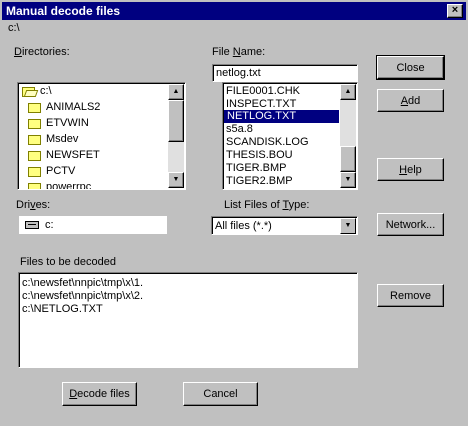 The height and width of the screenshot is (426, 468). What do you see at coordinates (267, 205) in the screenshot?
I see `file-type-label: List Files of Type:` at bounding box center [267, 205].